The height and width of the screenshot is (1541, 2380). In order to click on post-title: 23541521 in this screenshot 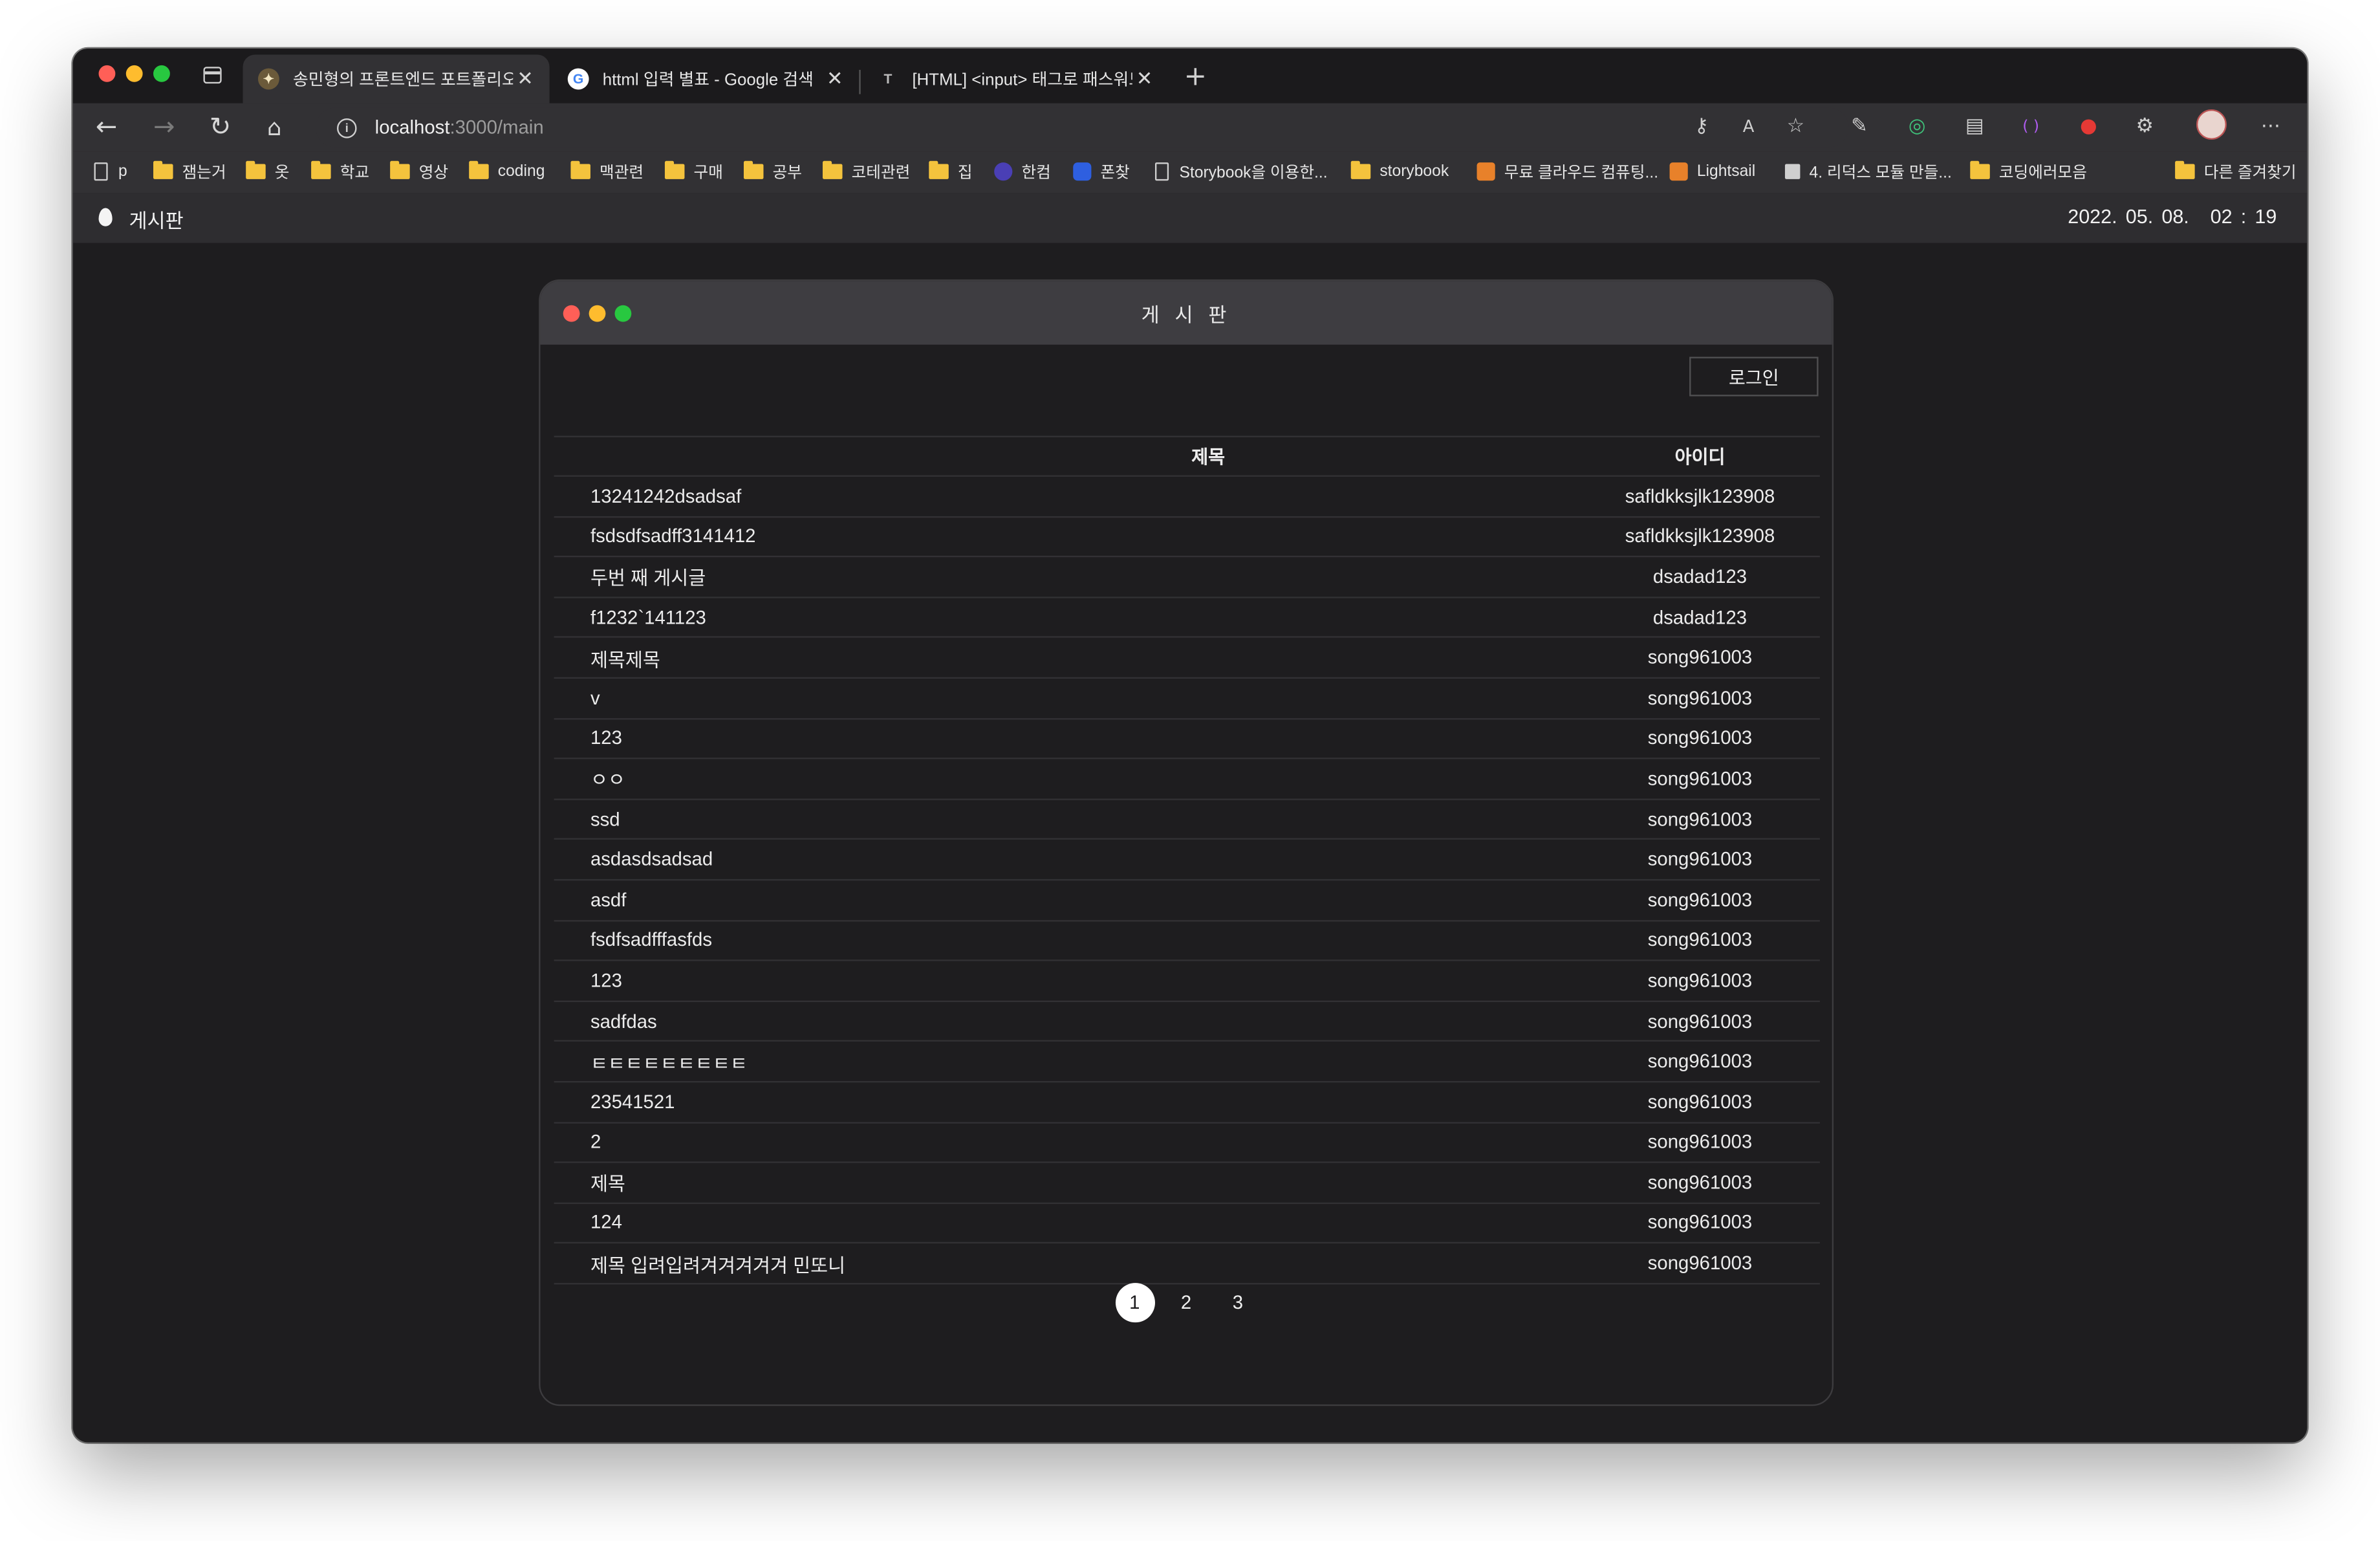, I will do `click(1079, 1102)`.